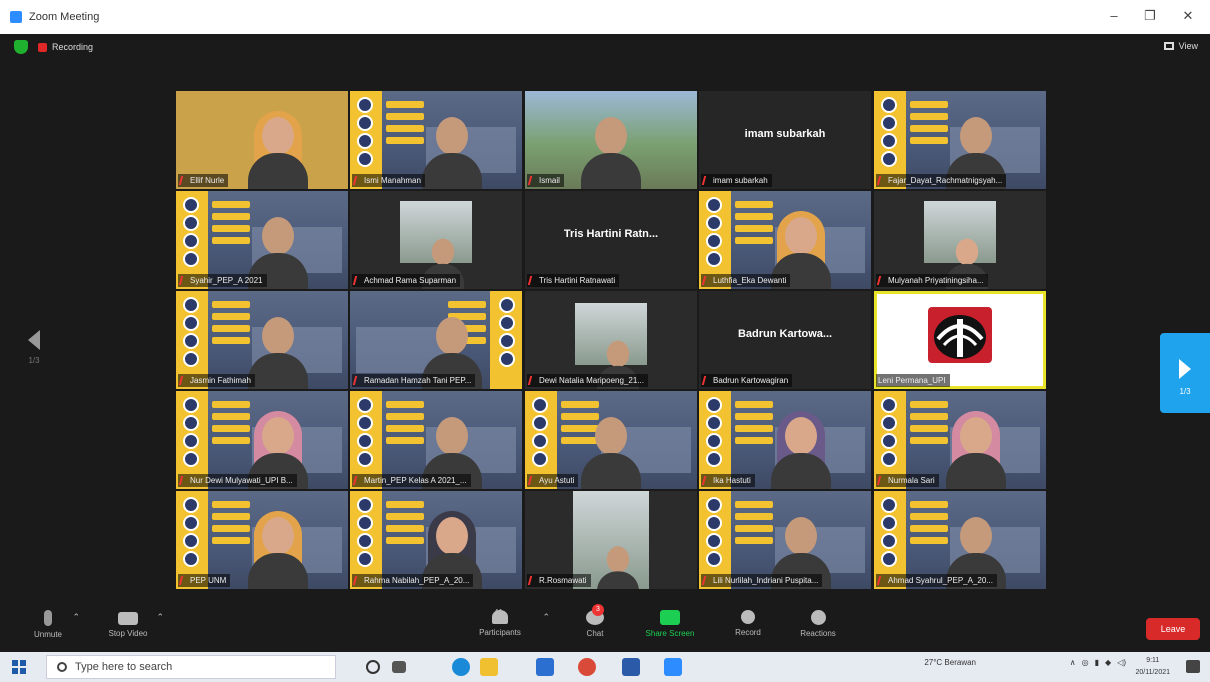  I want to click on participant-tile: PEP UNM, so click(262, 540).